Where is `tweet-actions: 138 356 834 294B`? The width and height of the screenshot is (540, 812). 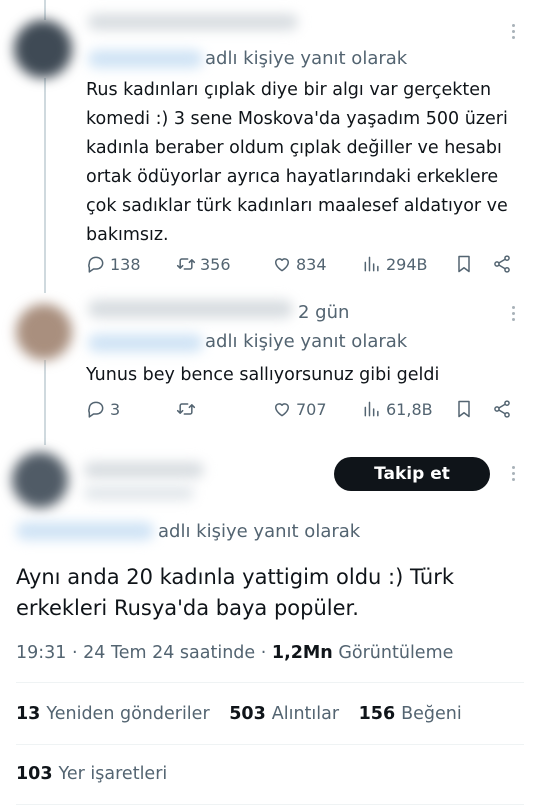
tweet-actions: 138 356 834 294B is located at coordinates (303, 266).